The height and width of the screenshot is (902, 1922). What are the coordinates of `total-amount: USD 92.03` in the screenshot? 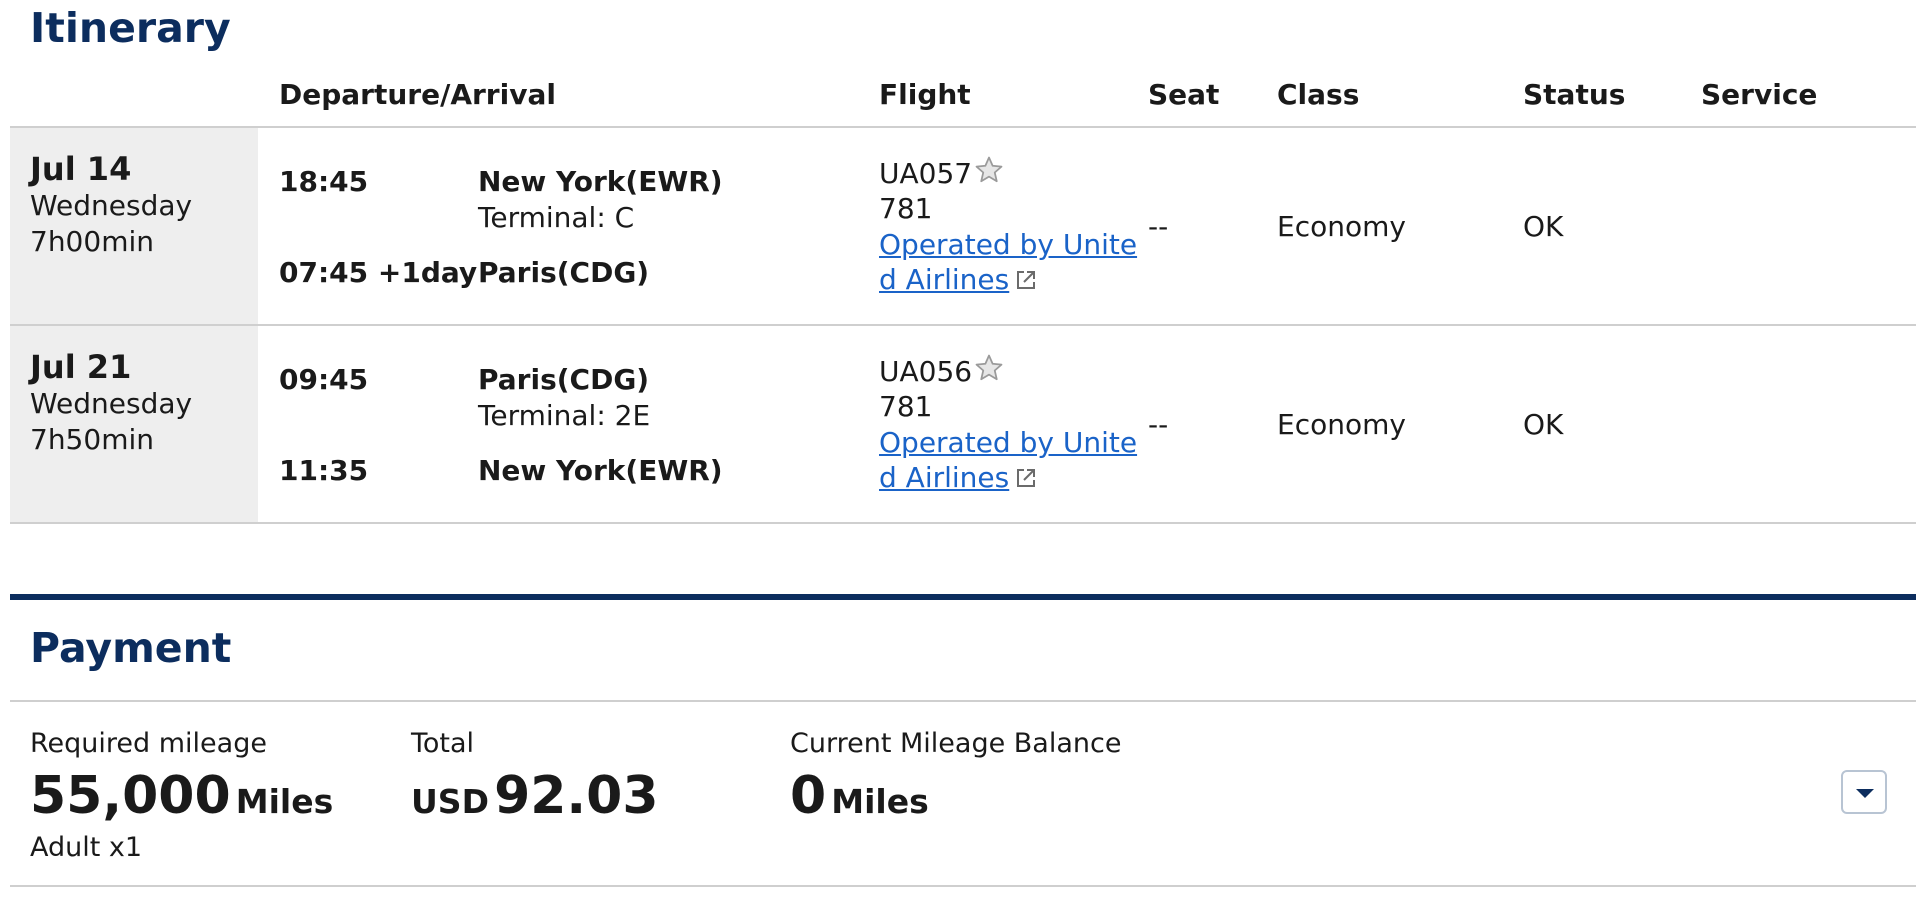 It's located at (535, 796).